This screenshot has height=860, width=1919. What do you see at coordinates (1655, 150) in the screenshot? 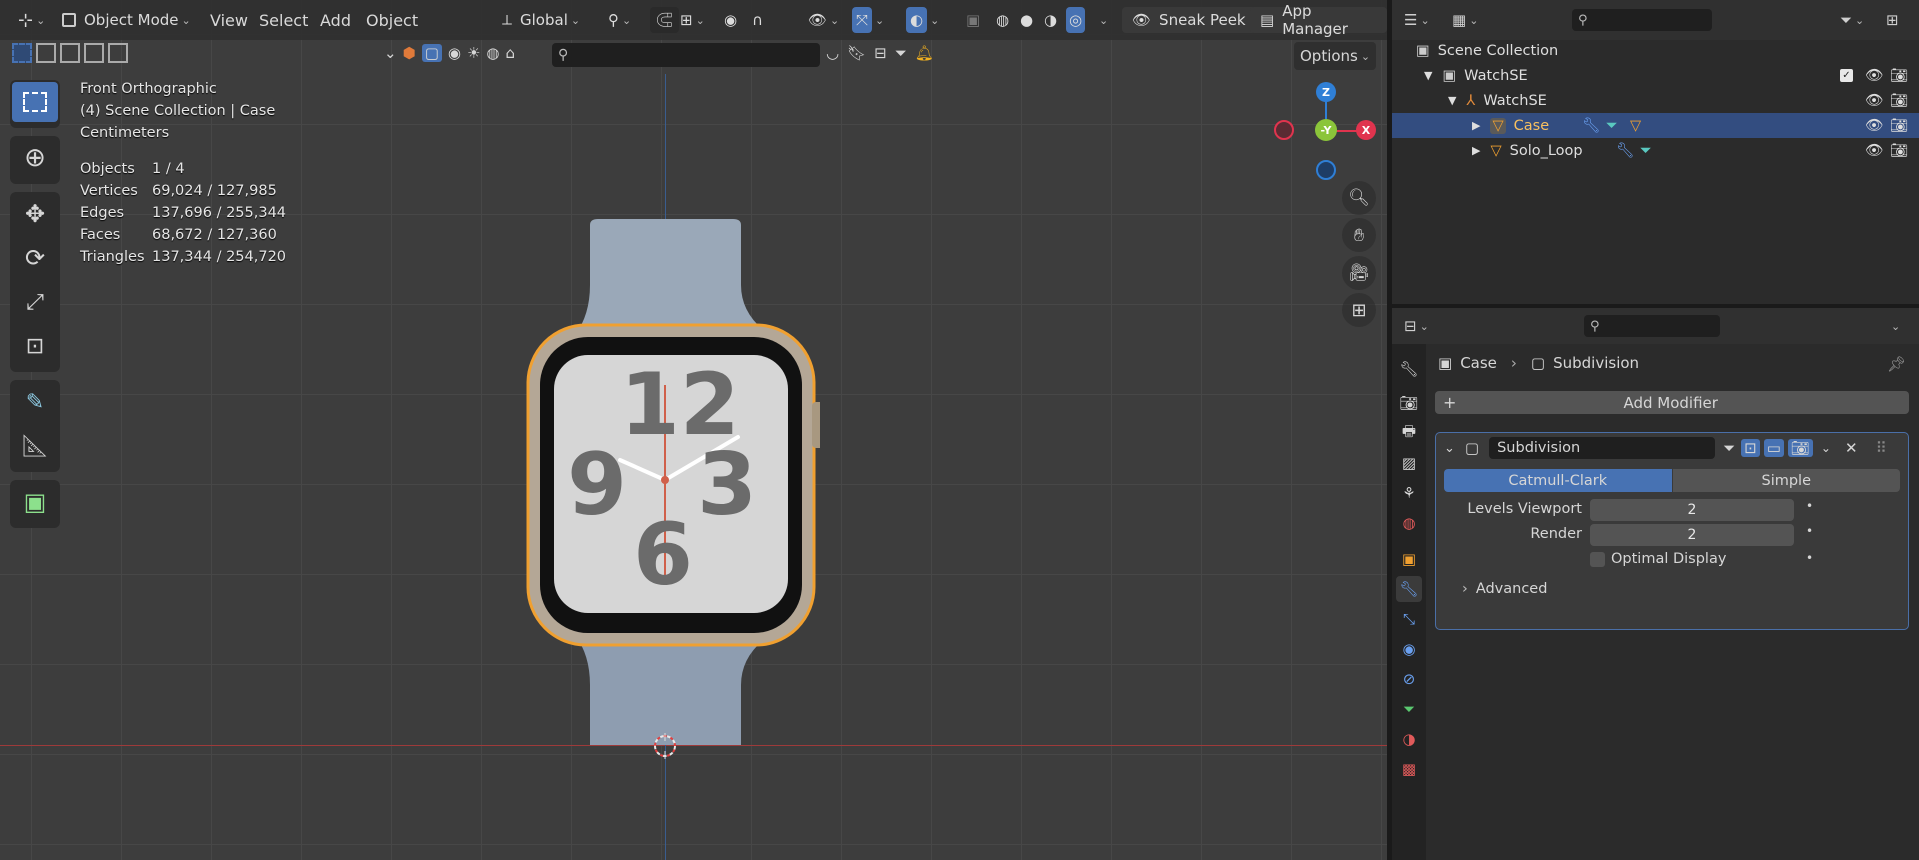
I see `outliner-row-solo-loop: ▶ ▽ Solo_Loop 🔧︎ ⏷ 👁︎ 📷︎` at bounding box center [1655, 150].